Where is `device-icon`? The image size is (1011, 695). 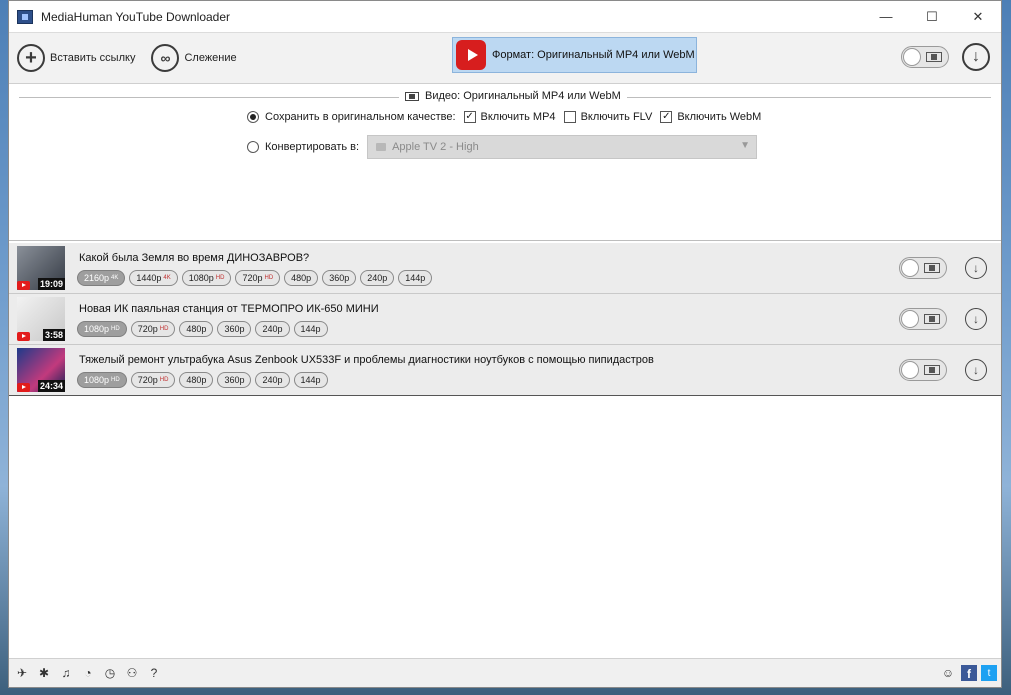
device-icon is located at coordinates (381, 147).